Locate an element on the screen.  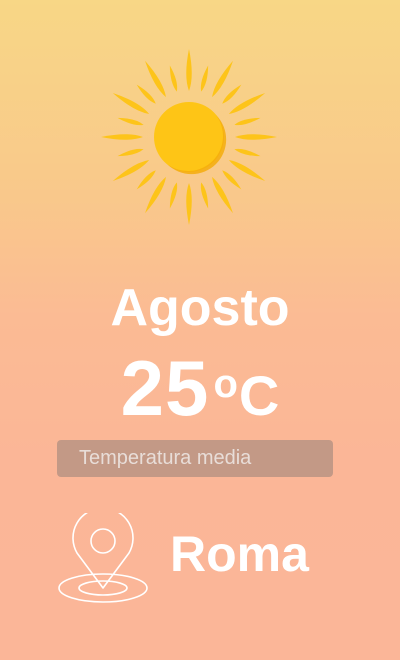
sun-icon is located at coordinates (189, 137).